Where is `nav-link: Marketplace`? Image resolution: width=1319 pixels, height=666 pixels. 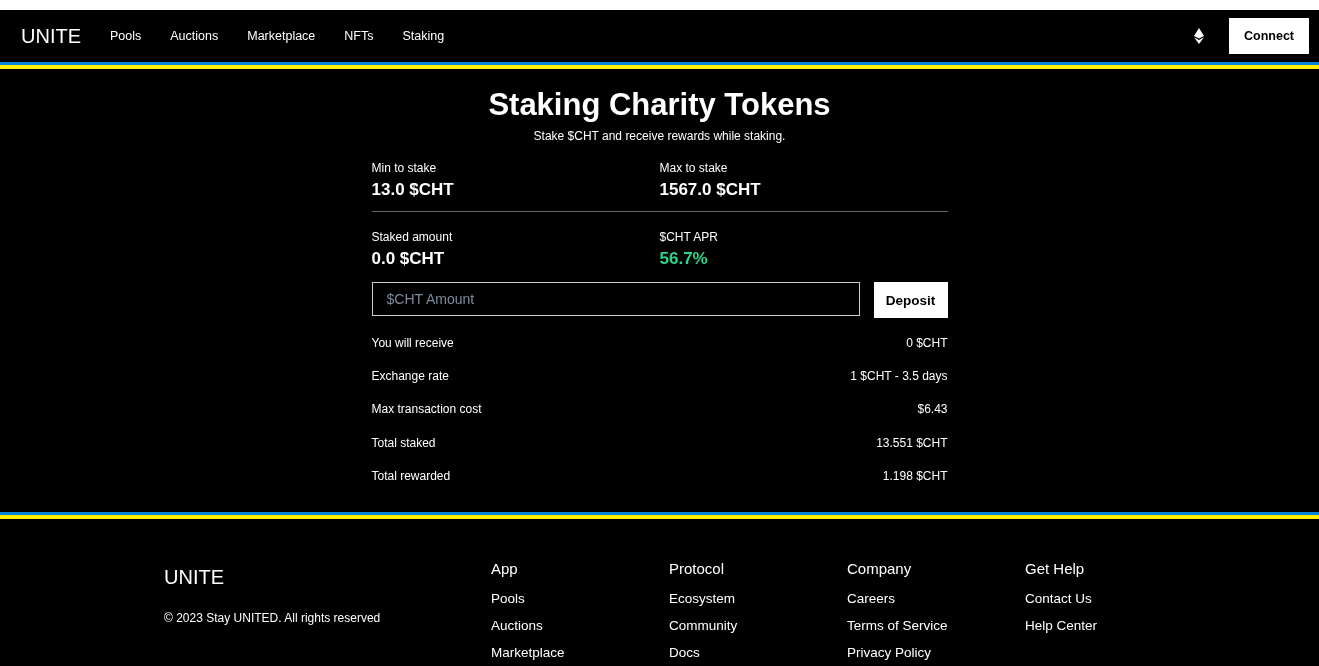
nav-link: Marketplace is located at coordinates (281, 36).